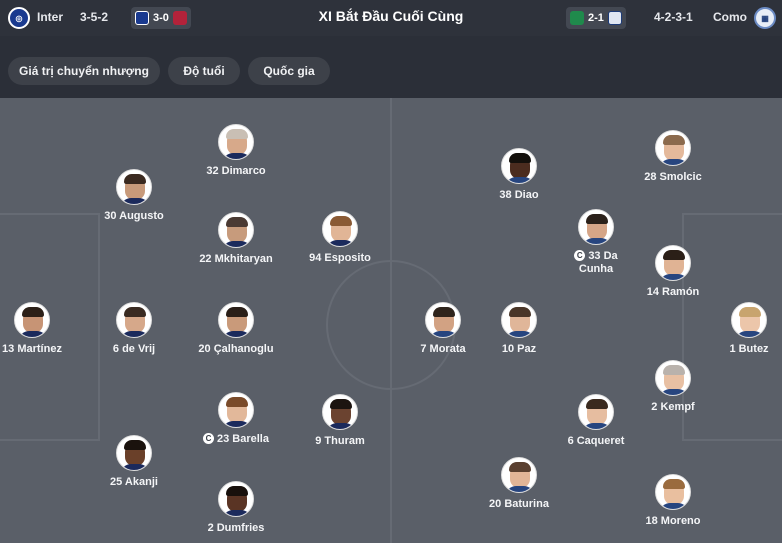  Describe the element at coordinates (142, 18) in the screenshot. I see `inter-mini-crest-icon` at that location.